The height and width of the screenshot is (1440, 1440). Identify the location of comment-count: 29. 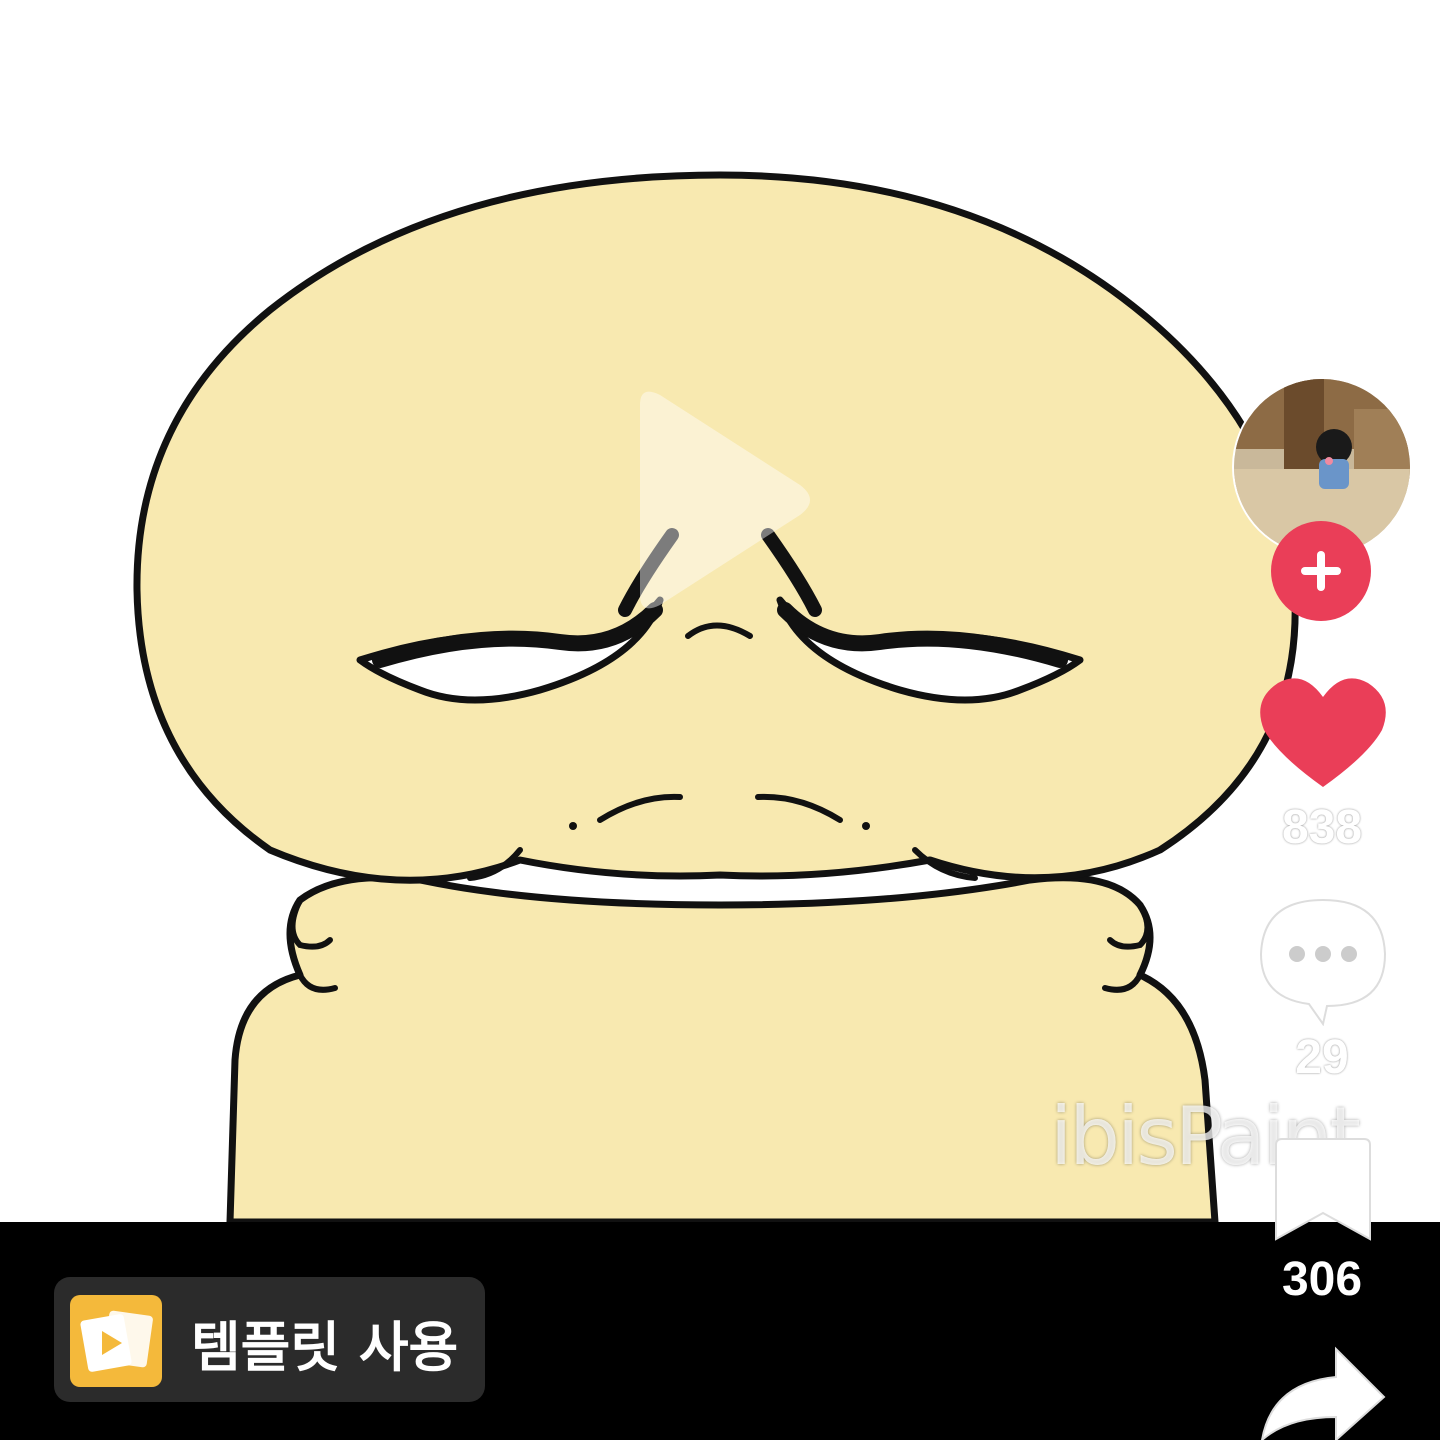
(1322, 1057).